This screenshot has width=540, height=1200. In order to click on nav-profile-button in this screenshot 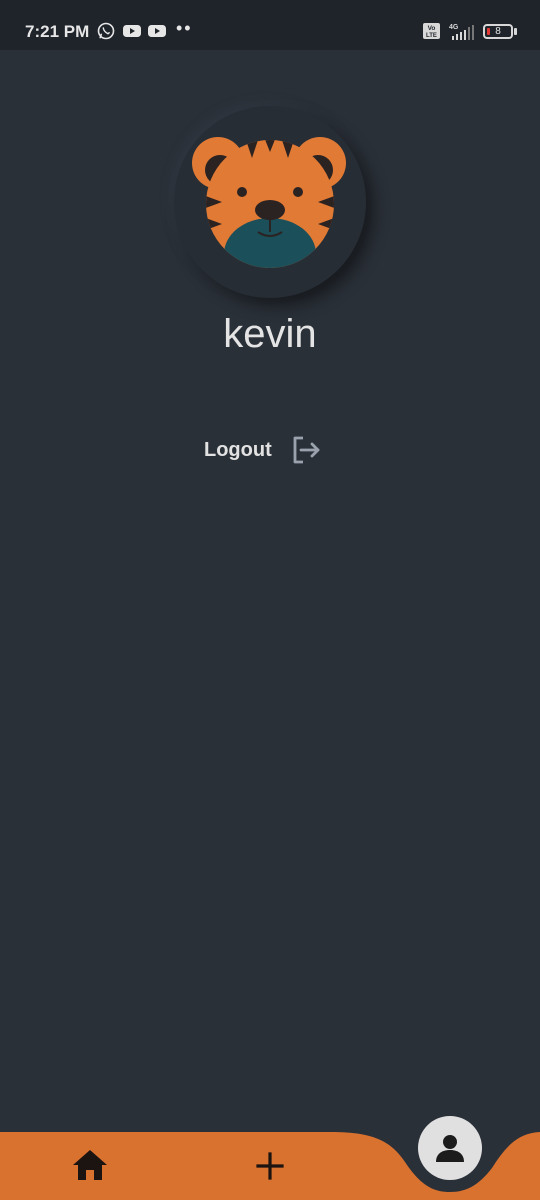, I will do `click(450, 1148)`.